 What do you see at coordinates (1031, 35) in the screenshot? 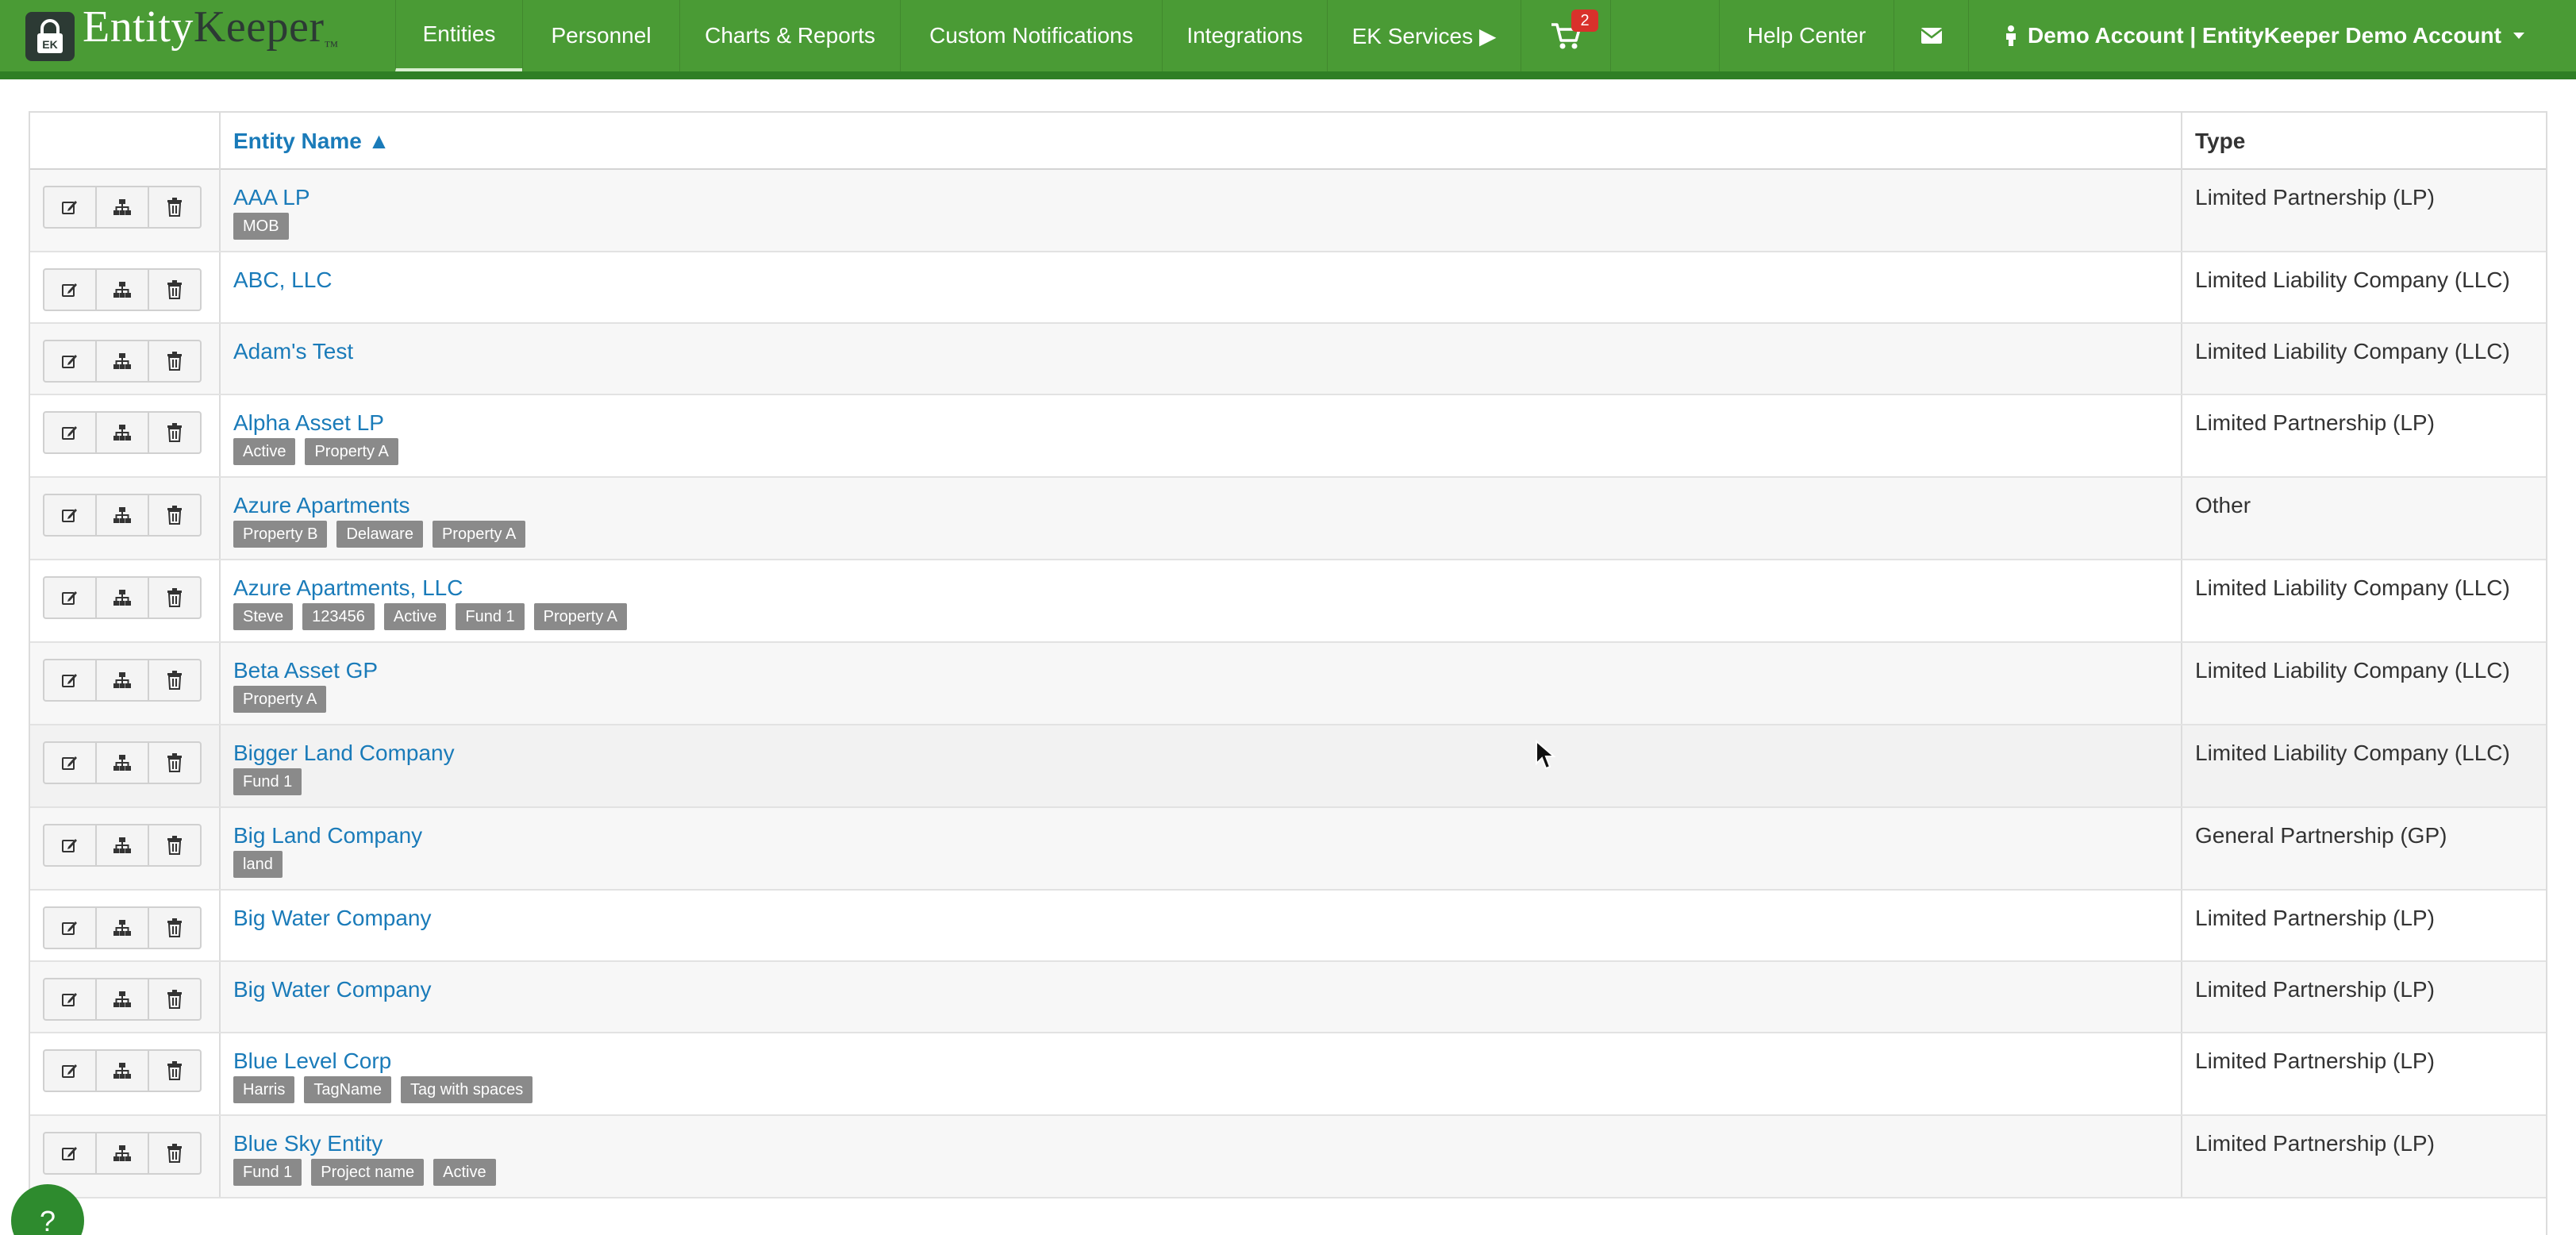
I see `nav-custom-notifications: Custom Notifications` at bounding box center [1031, 35].